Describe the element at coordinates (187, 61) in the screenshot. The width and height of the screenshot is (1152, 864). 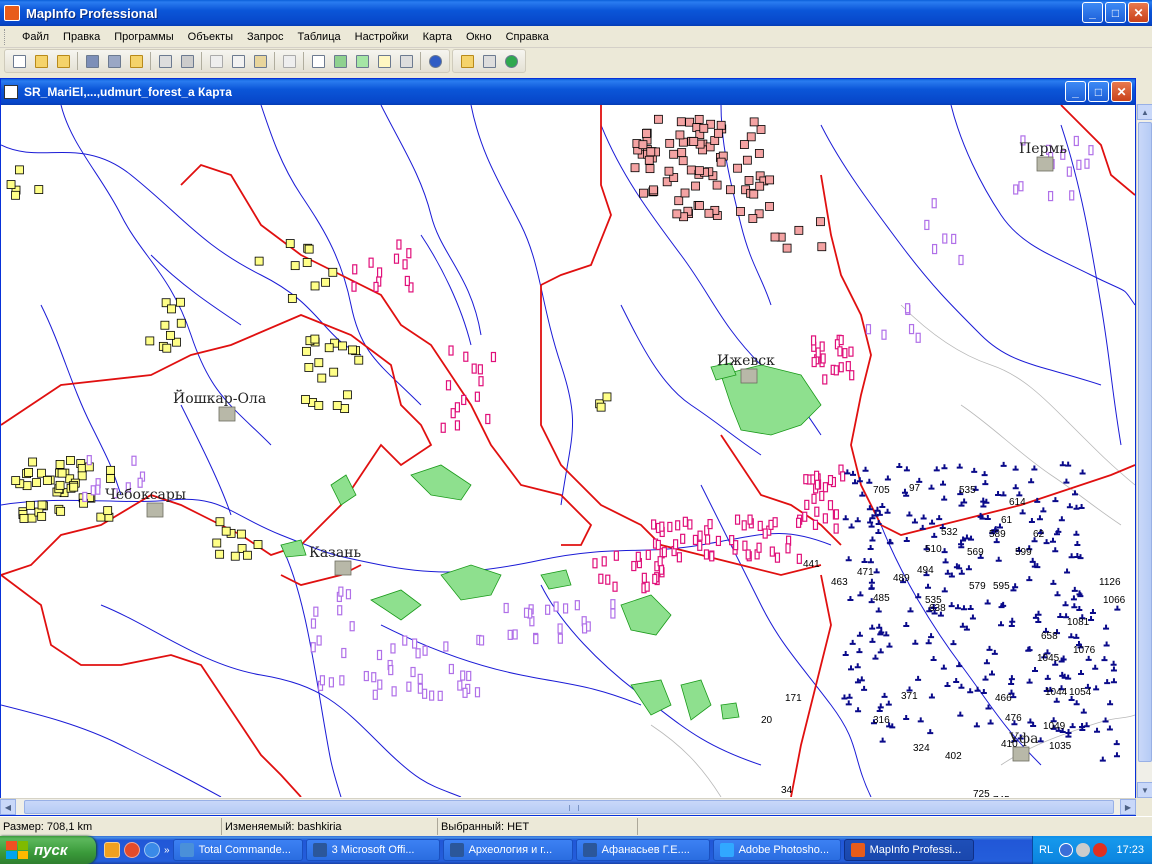
I see `print-icon` at that location.